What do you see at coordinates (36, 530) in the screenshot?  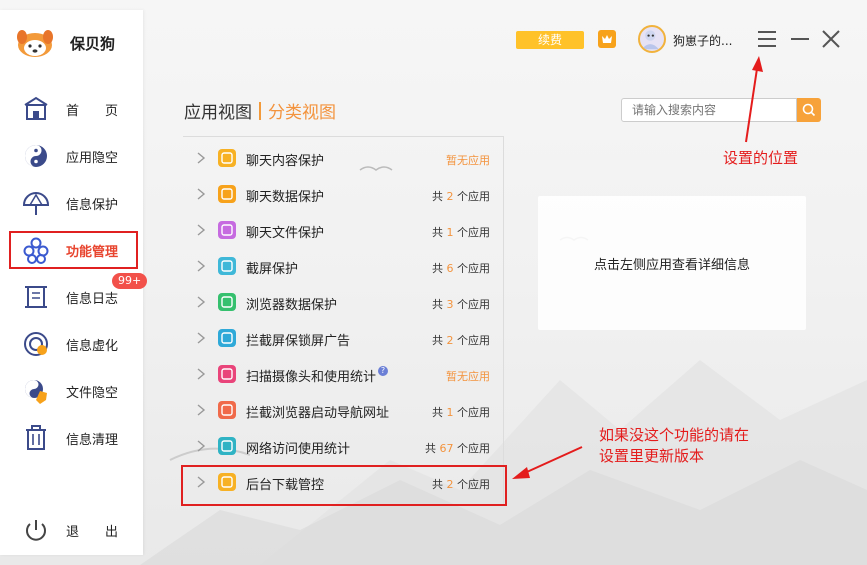 I see `power-icon` at bounding box center [36, 530].